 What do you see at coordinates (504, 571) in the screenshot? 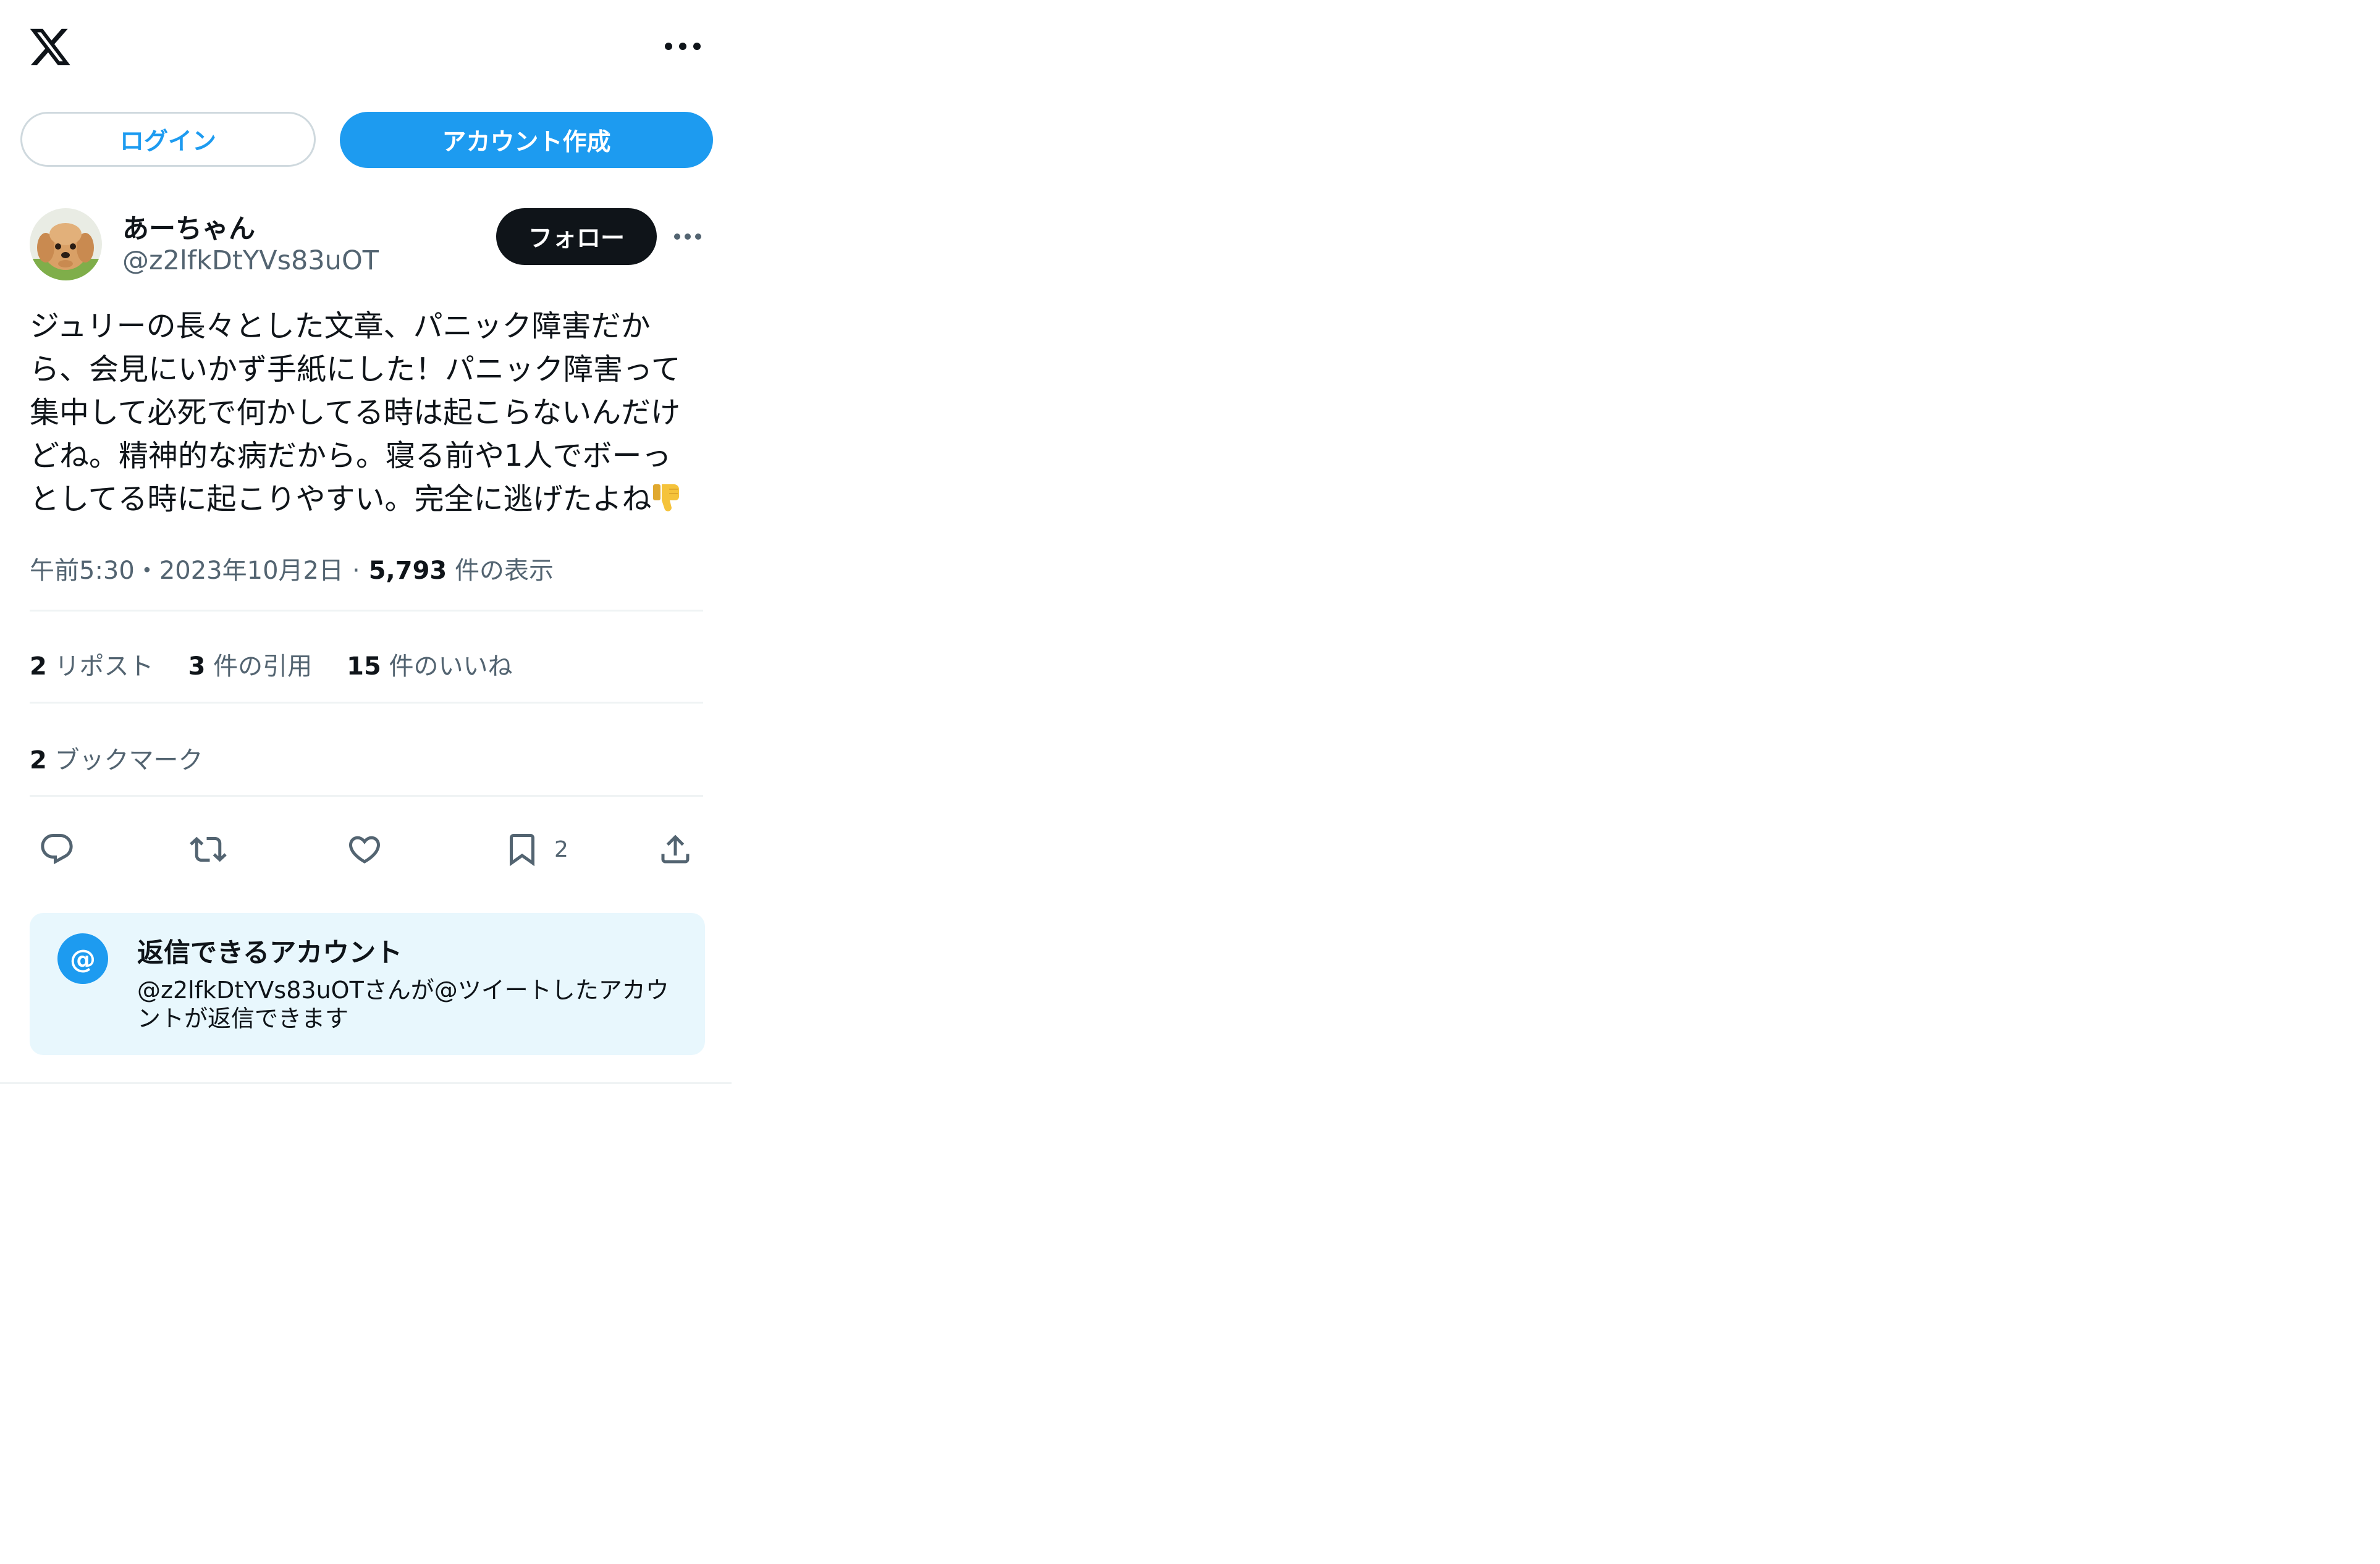
I see `views-label: 件の表示` at bounding box center [504, 571].